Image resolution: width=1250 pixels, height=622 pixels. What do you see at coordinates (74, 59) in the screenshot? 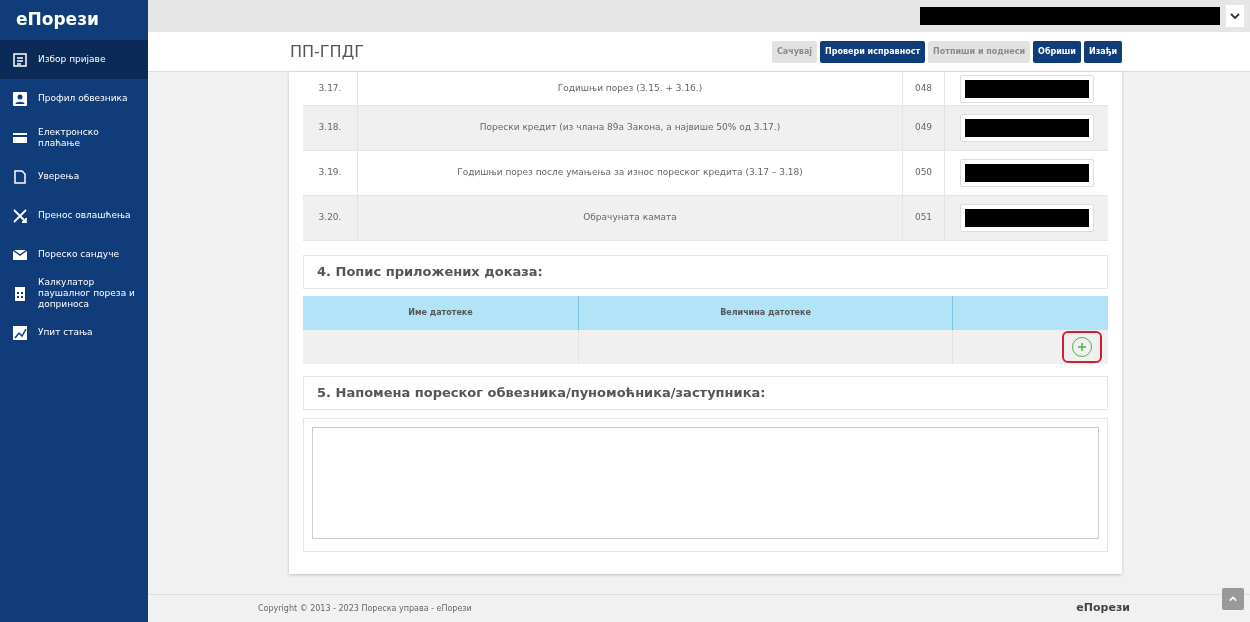
I see `sidebar-item: Избор пријаве` at bounding box center [74, 59].